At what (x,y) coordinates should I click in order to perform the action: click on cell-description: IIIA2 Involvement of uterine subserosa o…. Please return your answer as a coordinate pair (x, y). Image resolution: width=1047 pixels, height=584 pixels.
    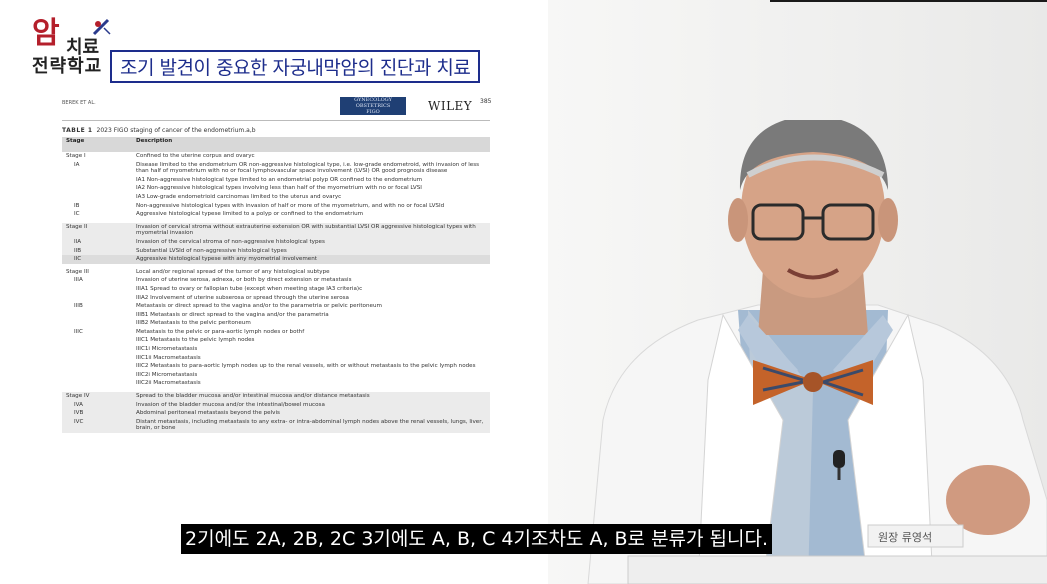
    Looking at the image, I should click on (242, 297).